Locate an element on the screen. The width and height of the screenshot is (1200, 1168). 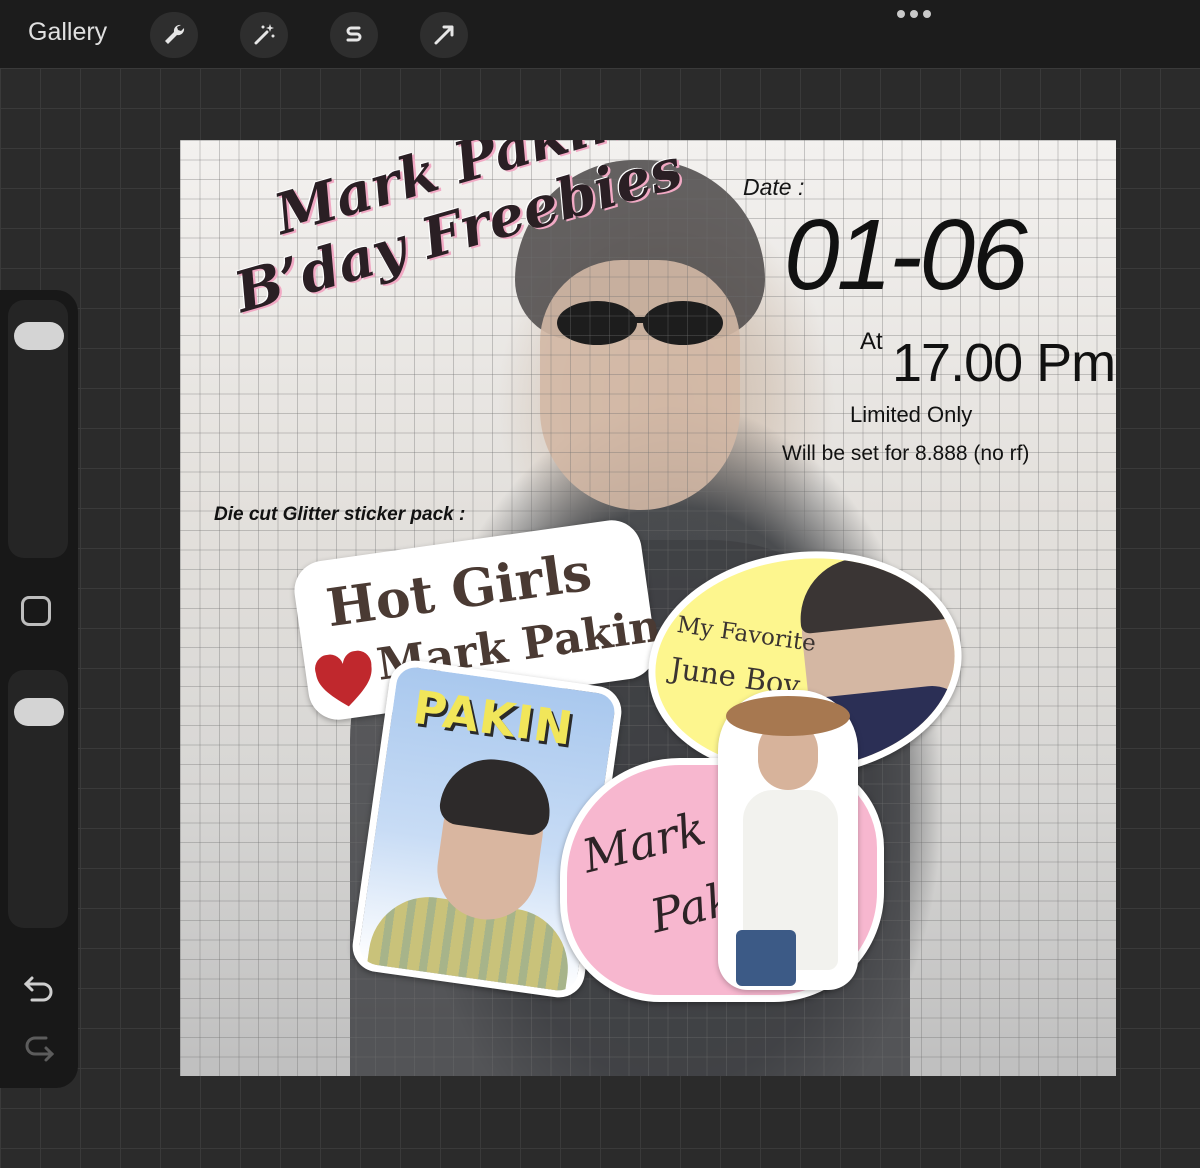
wrench-icon-glyph is located at coordinates (175, 34).